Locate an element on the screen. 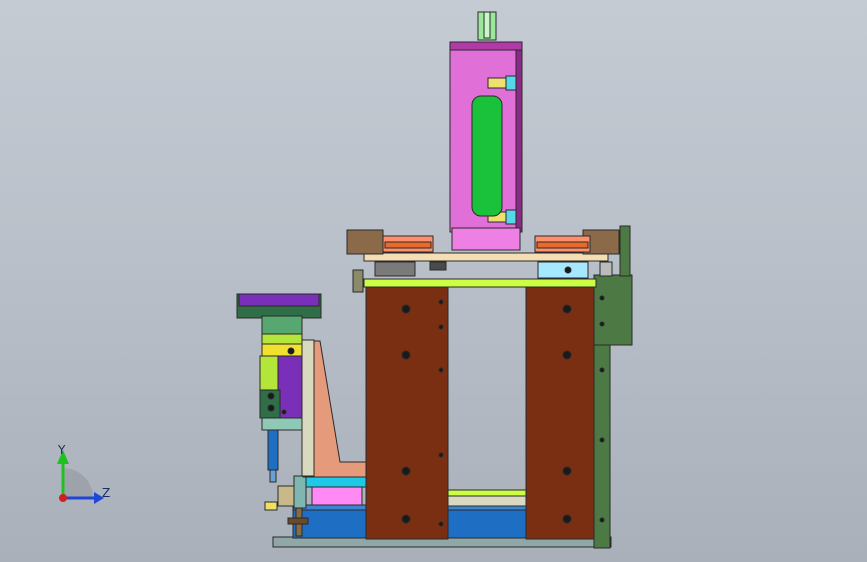  right-support-plate is located at coordinates (561, 412).